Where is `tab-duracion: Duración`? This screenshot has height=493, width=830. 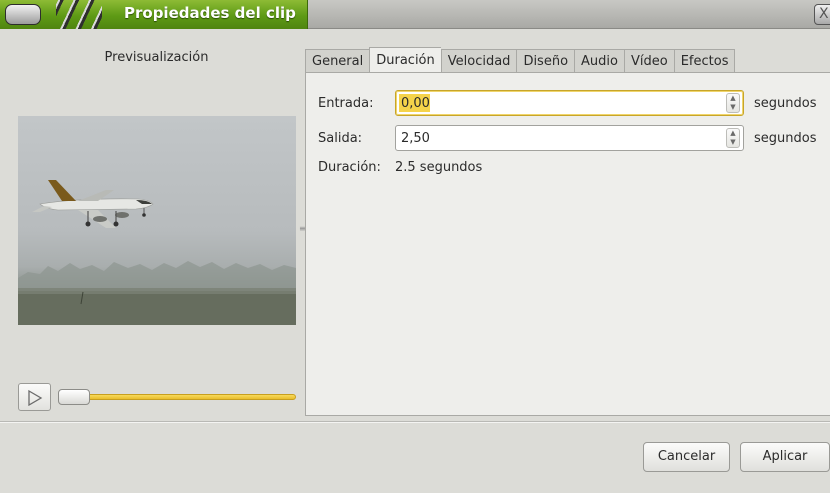
tab-duracion: Duración is located at coordinates (405, 60).